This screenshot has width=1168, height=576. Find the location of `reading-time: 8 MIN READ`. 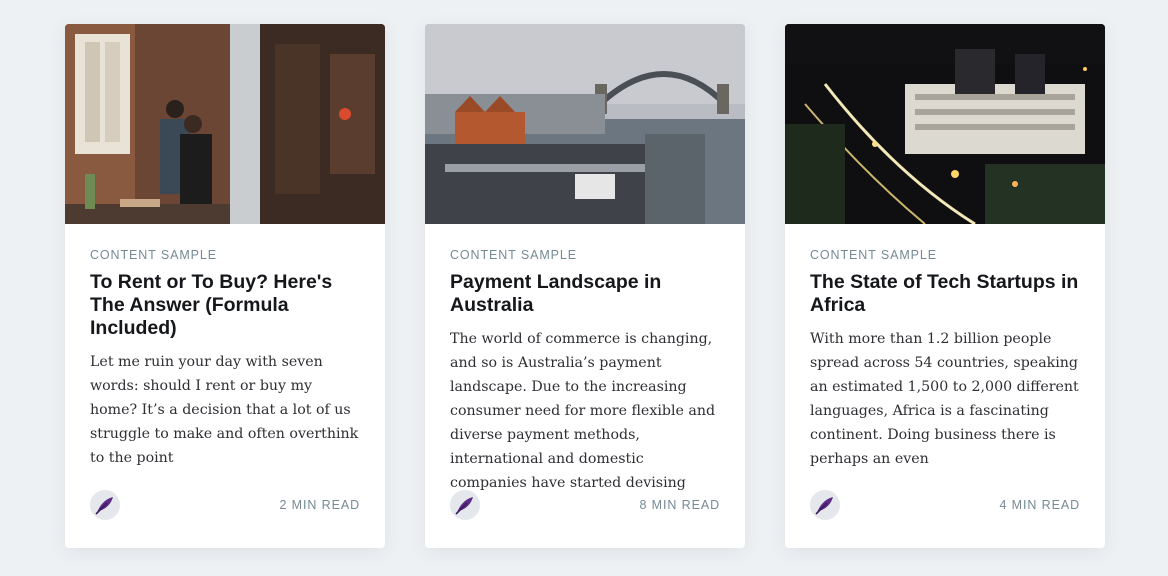

reading-time: 8 MIN READ is located at coordinates (679, 505).